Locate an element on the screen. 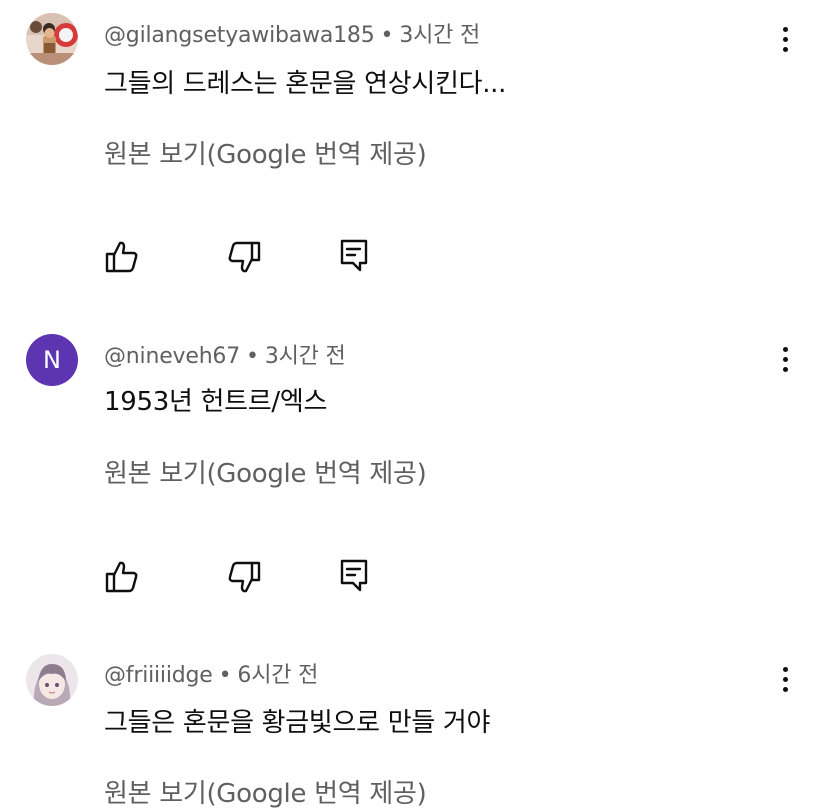 The width and height of the screenshot is (830, 810). comment-text: 그들은 혼문을 황금빛으로 만들 거야 is located at coordinates (297, 723).